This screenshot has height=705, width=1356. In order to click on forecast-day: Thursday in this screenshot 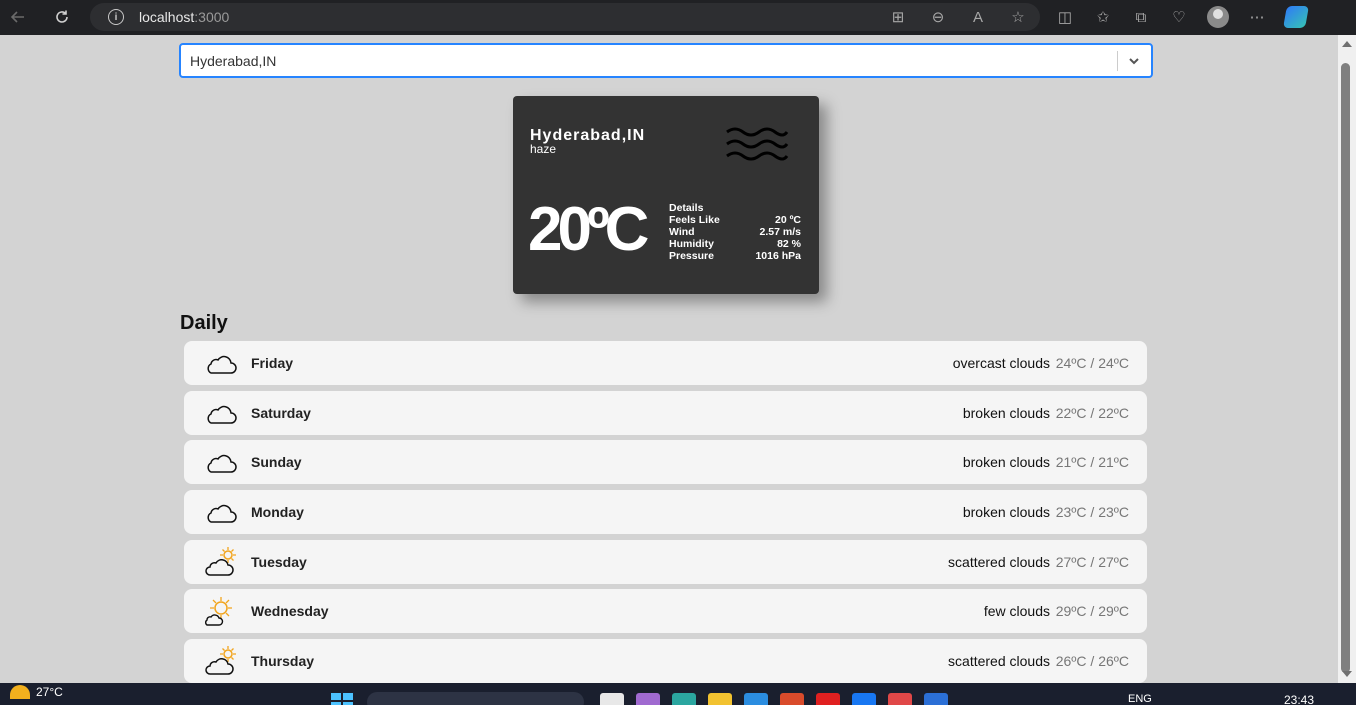, I will do `click(283, 661)`.